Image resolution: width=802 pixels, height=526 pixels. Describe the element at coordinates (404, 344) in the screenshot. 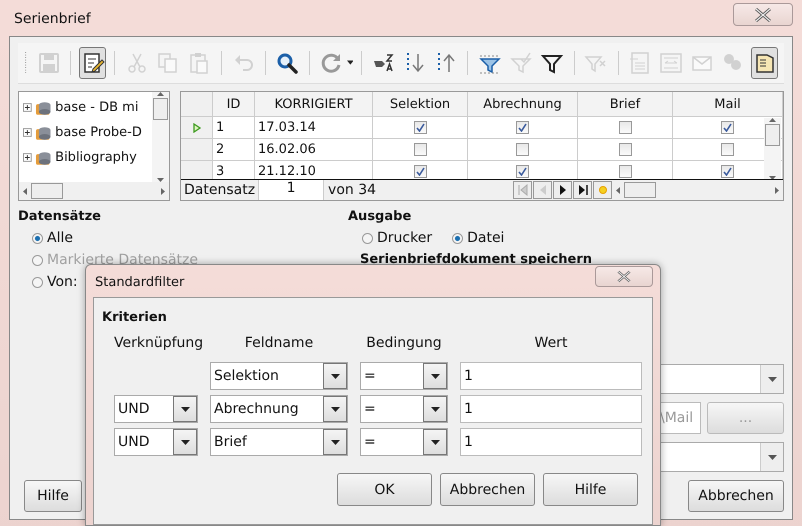

I see `column-label: Bedingung` at that location.